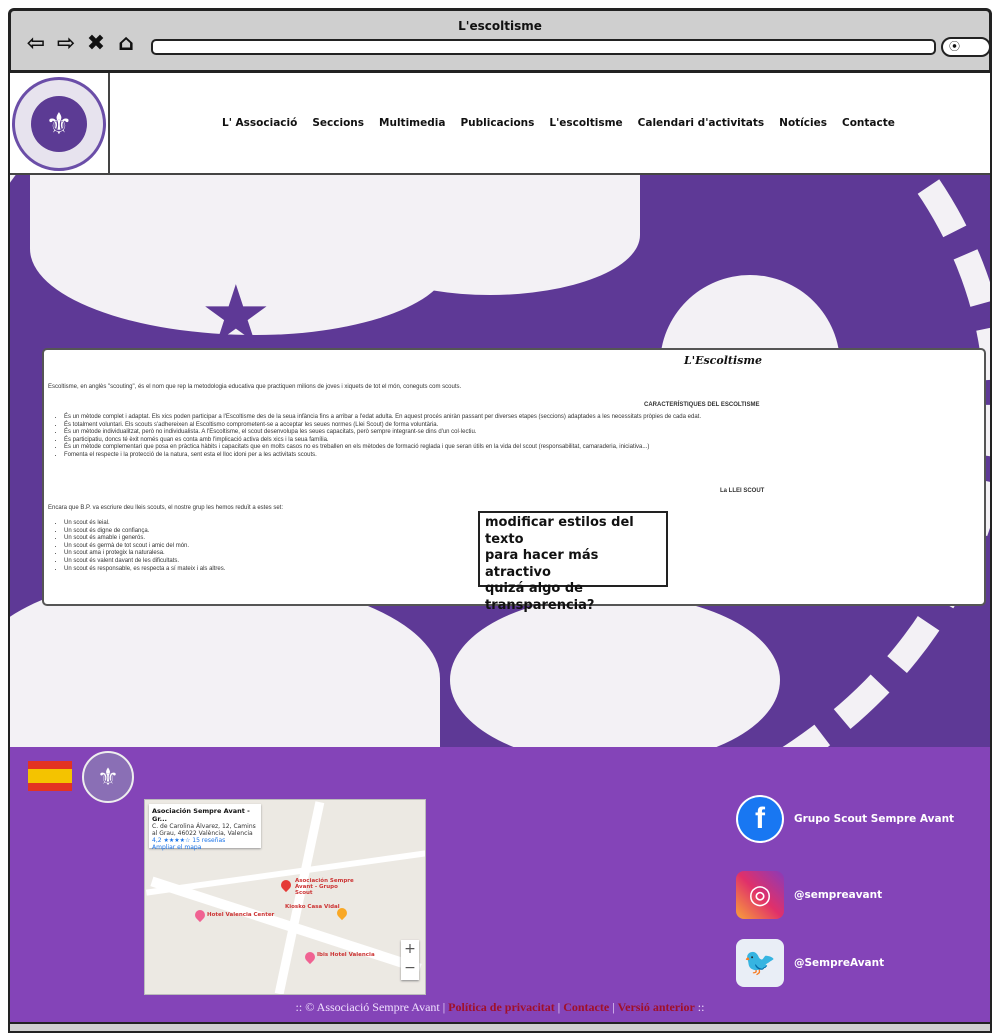 This screenshot has width=992, height=1033. I want to click on browser-nav: ⇦ ⇨ ✖ ⌂, so click(81, 44).